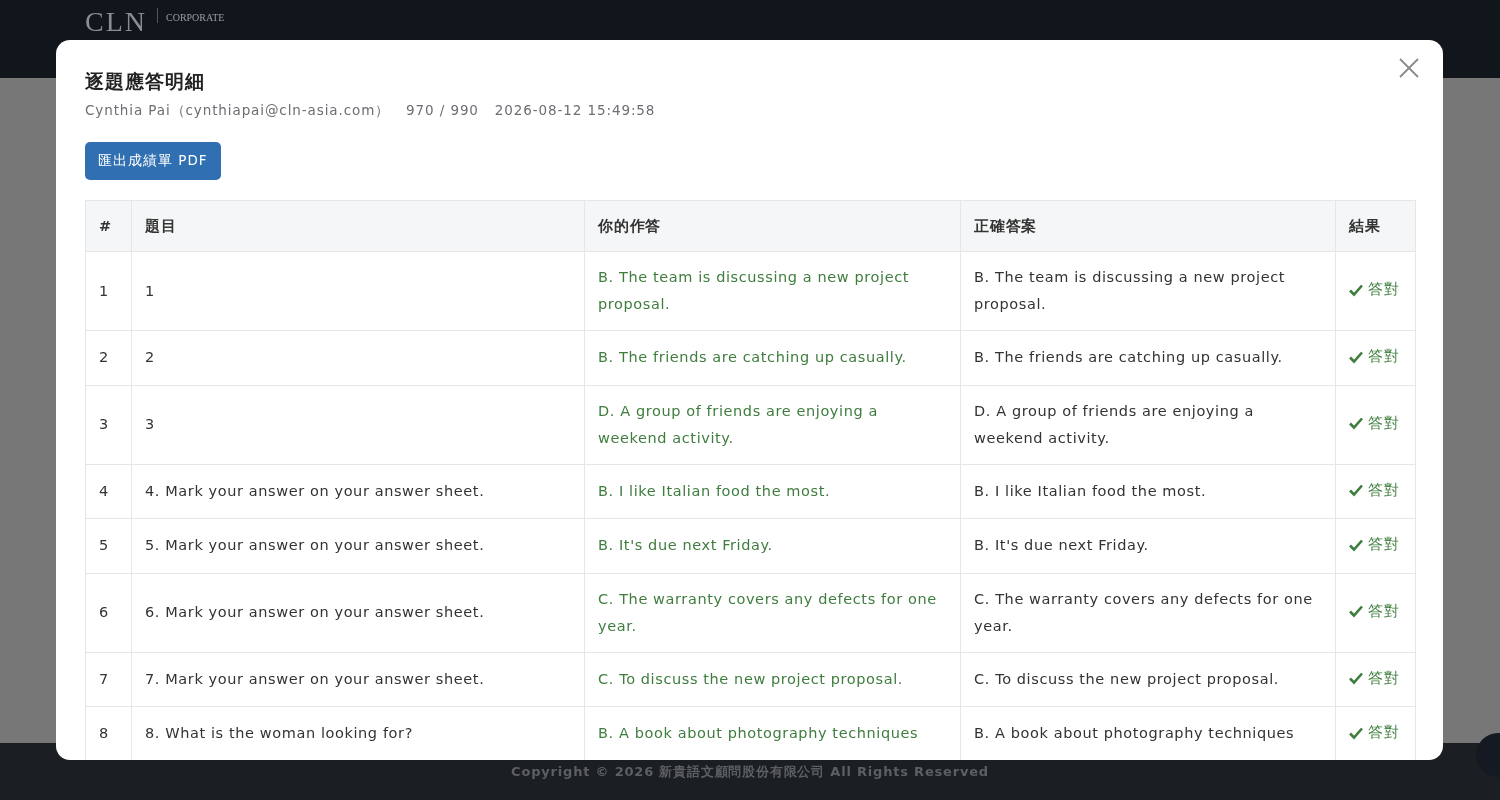  What do you see at coordinates (191, 15) in the screenshot?
I see `logo-tagline: CORPORATE` at bounding box center [191, 15].